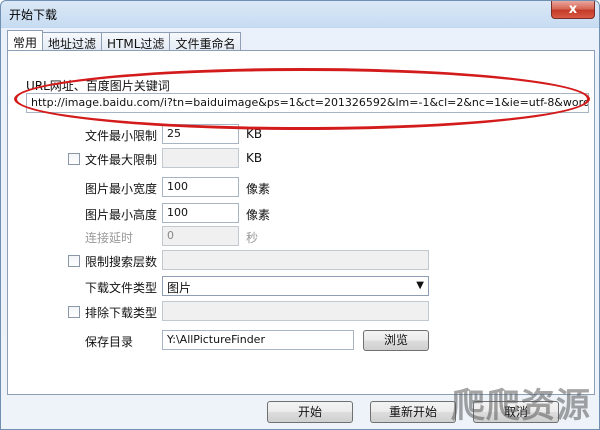 The image size is (600, 430). I want to click on file-type-value: 图片, so click(179, 288).